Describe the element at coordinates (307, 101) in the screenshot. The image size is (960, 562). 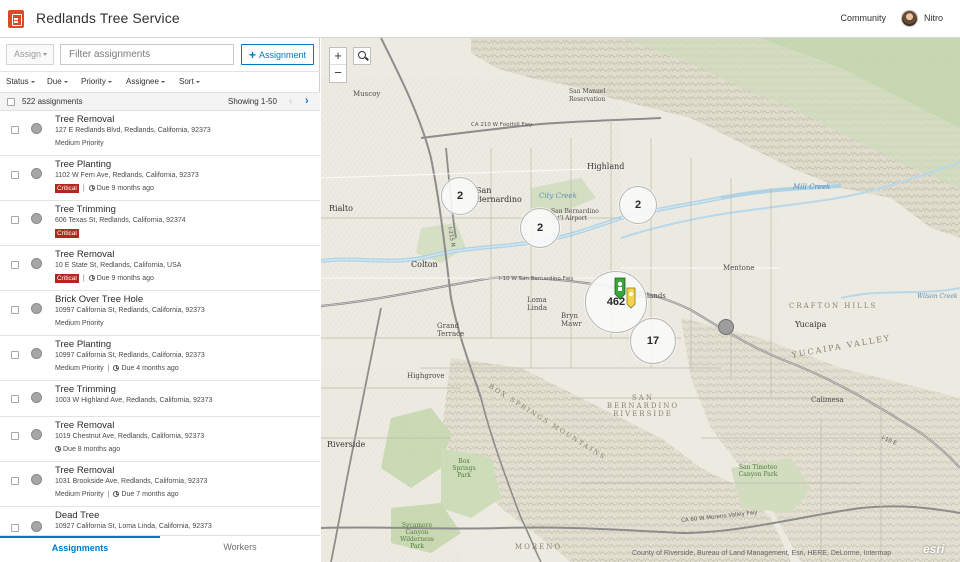
I see `next-page-icon: ›` at that location.